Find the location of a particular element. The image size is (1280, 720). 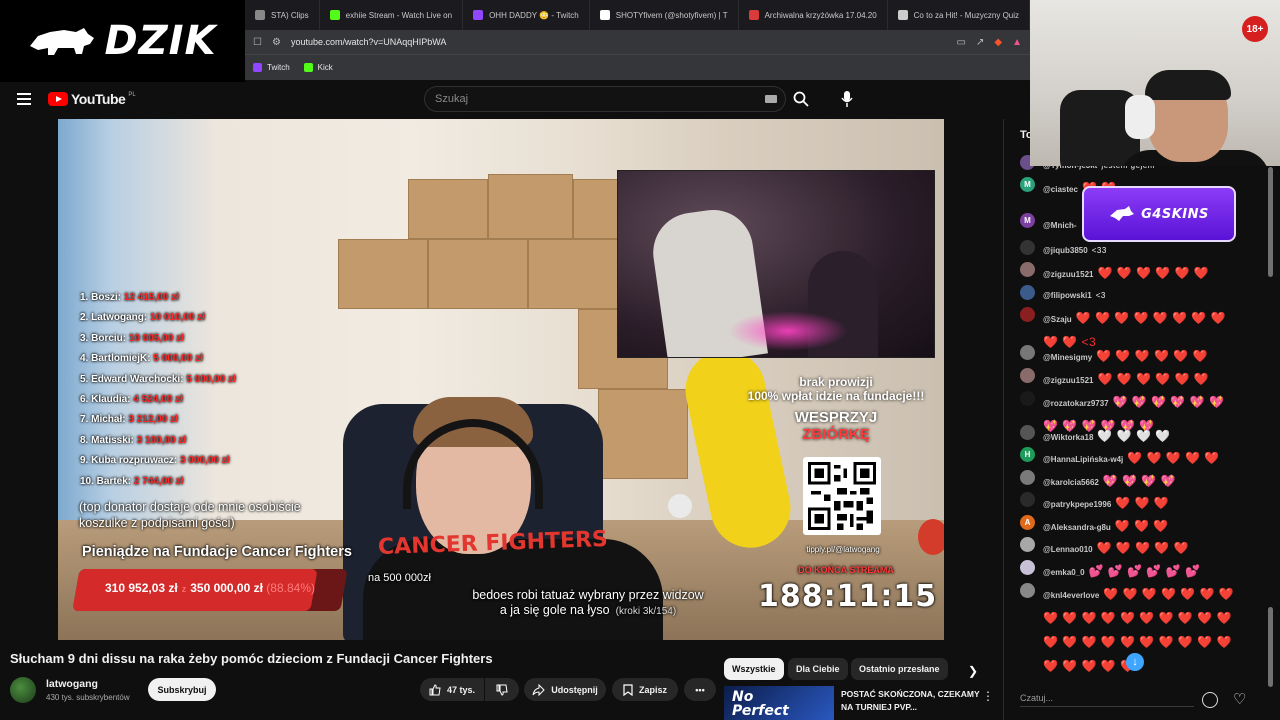

chip-recently-uploaded: Ostatnio przesłane is located at coordinates (899, 669).